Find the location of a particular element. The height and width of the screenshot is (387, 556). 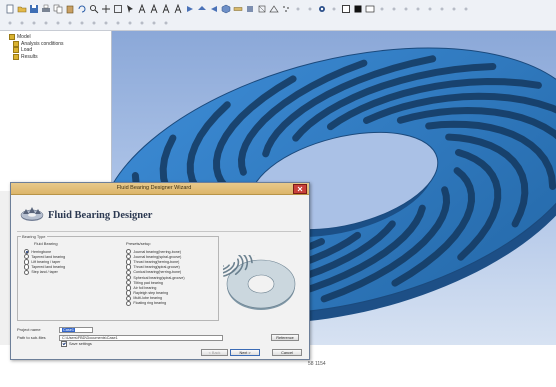

checkbox-box is located at coordinates (64, 344).